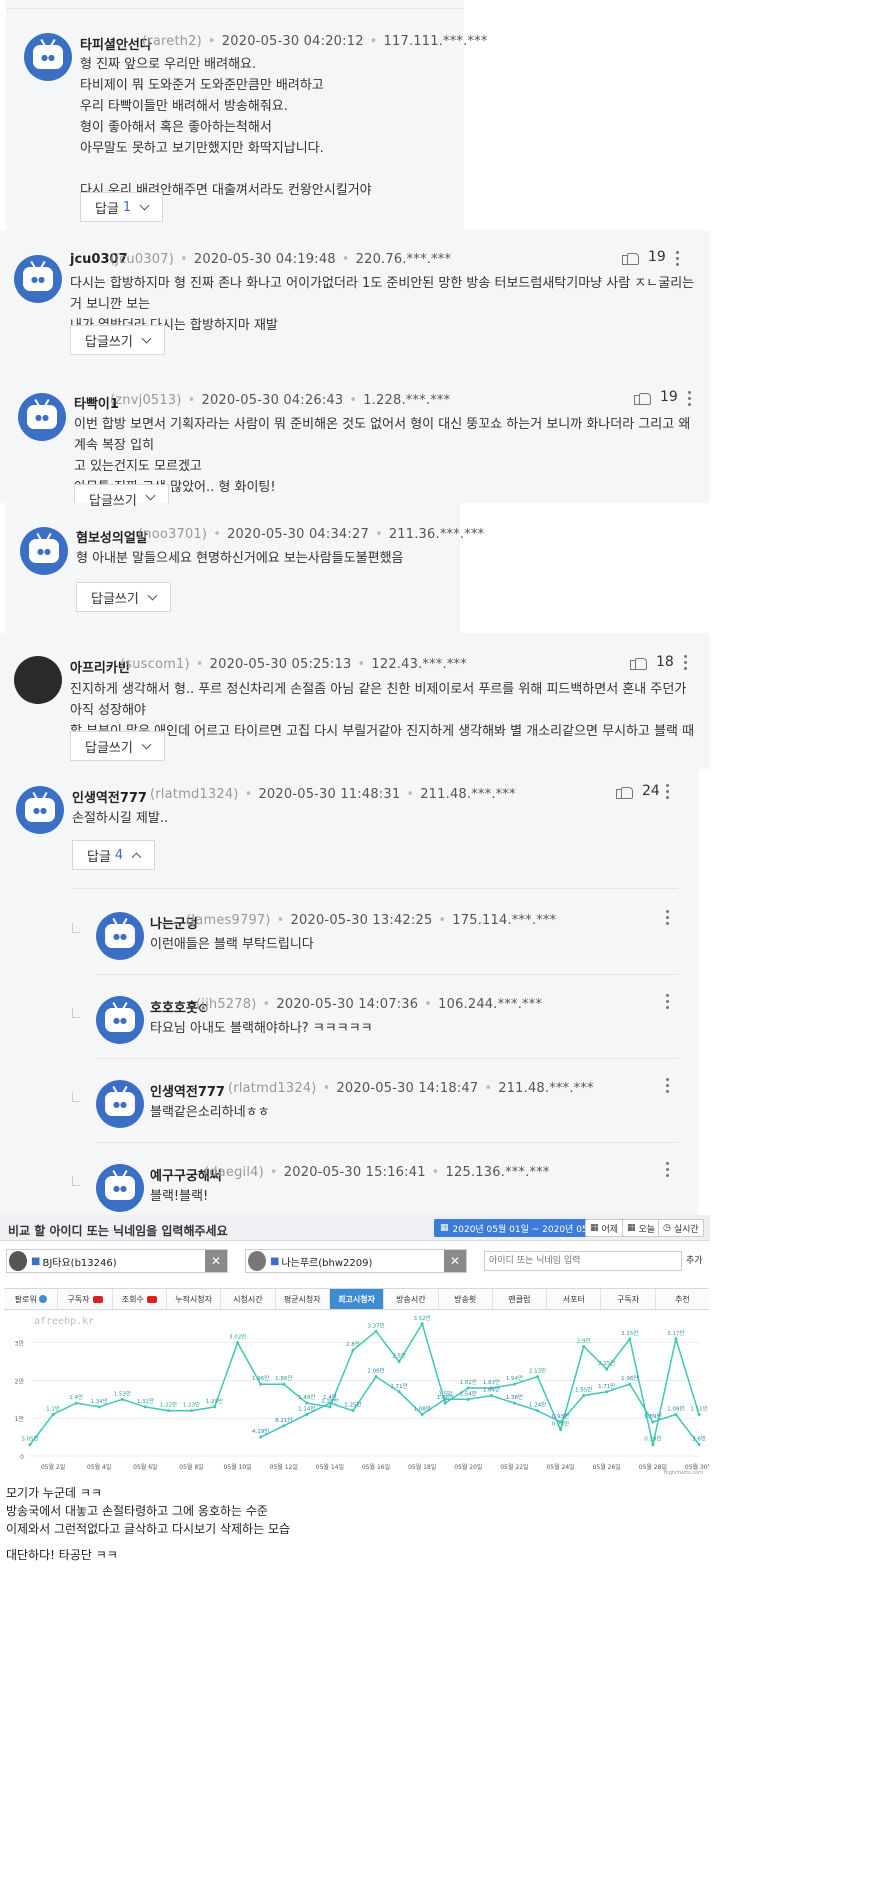 The height and width of the screenshot is (1895, 879). What do you see at coordinates (146, 400) in the screenshot?
I see `comment-uid: (znvj0513)` at bounding box center [146, 400].